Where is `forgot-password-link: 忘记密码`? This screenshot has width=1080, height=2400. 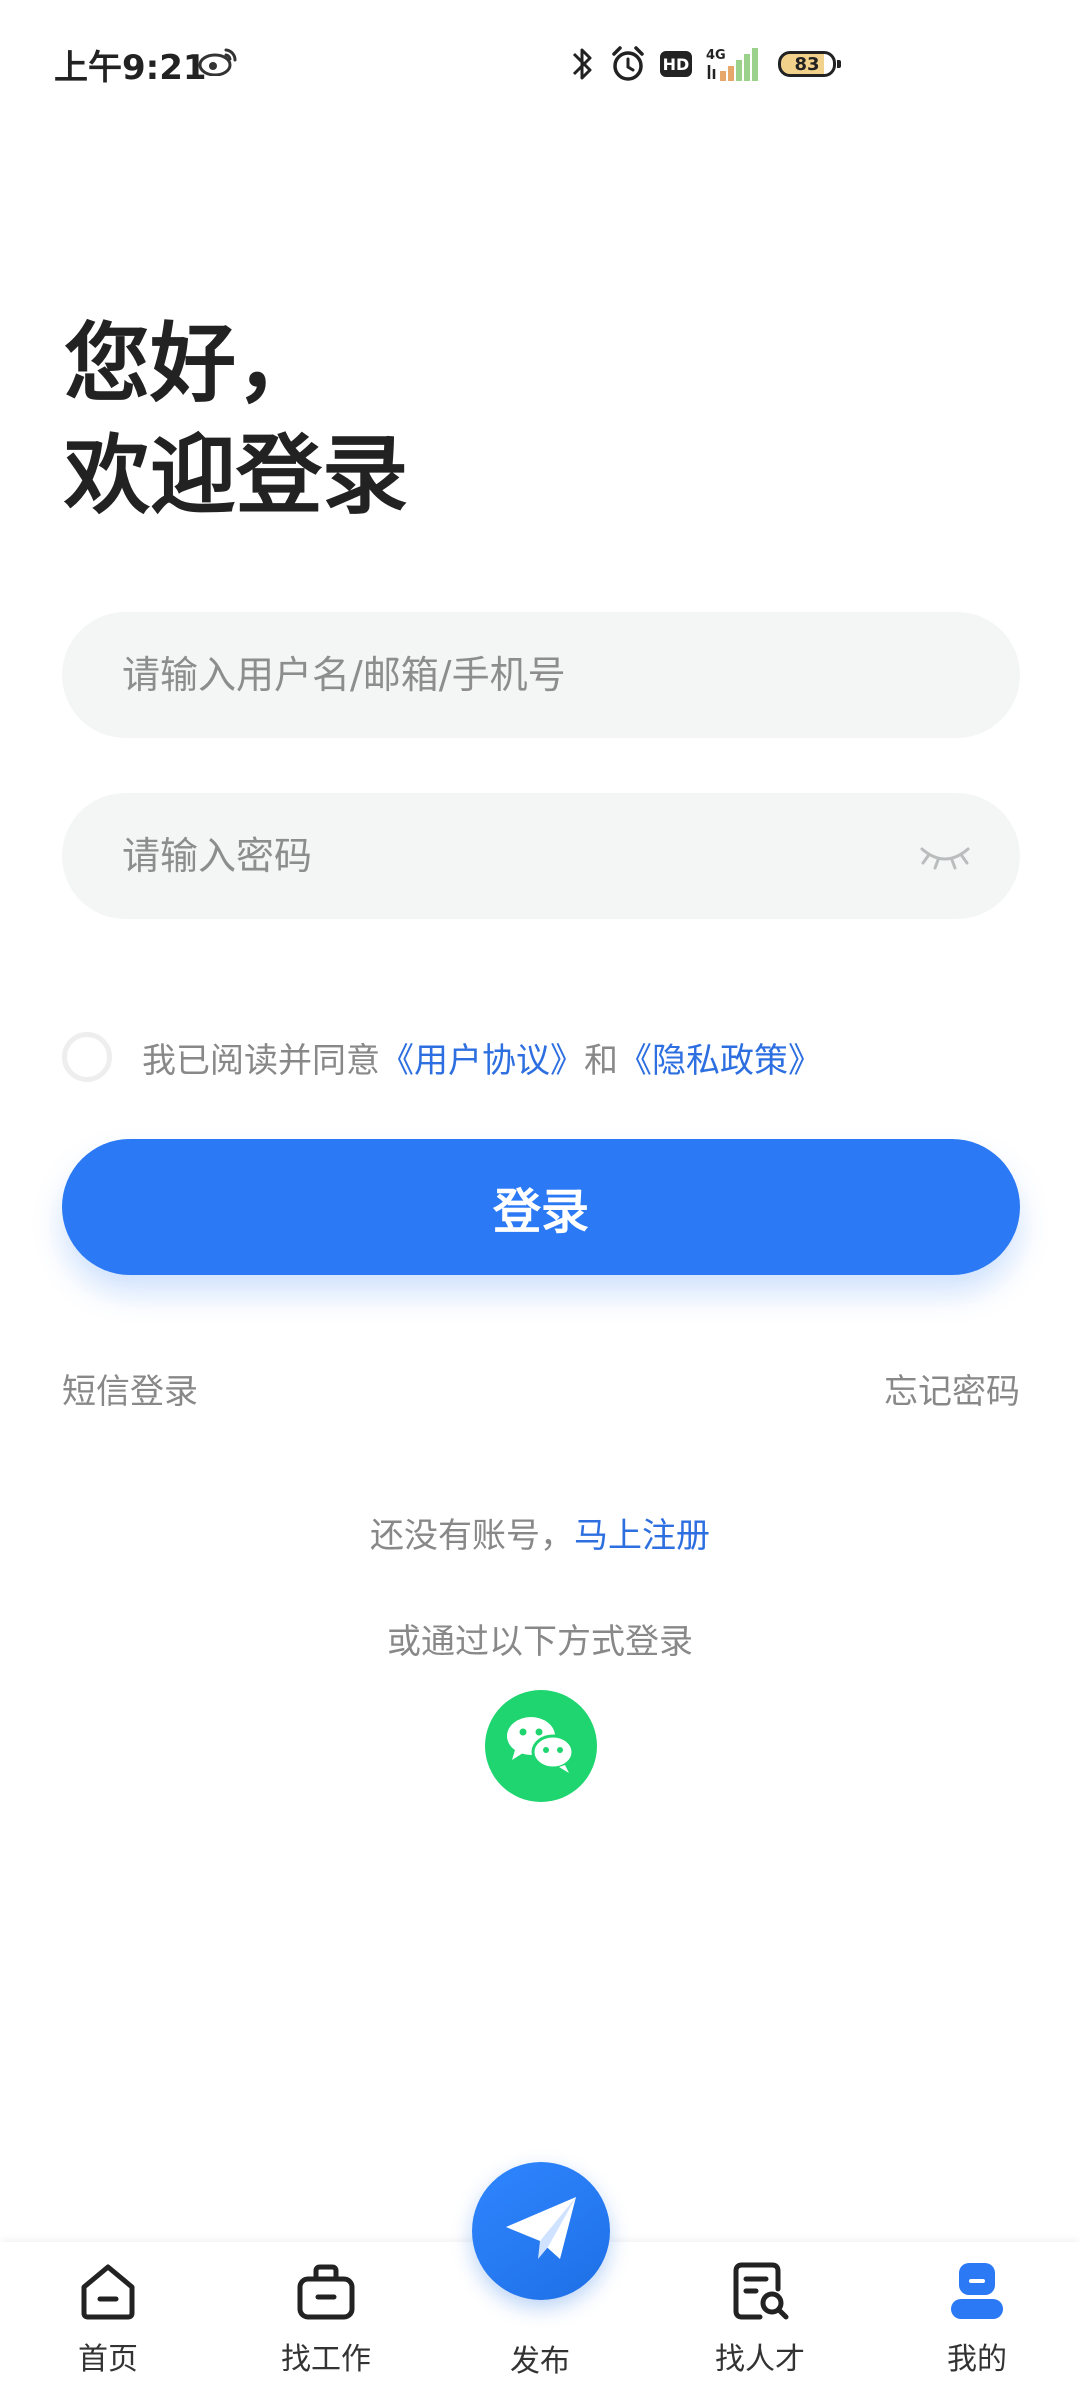 forgot-password-link: 忘记密码 is located at coordinates (952, 1388).